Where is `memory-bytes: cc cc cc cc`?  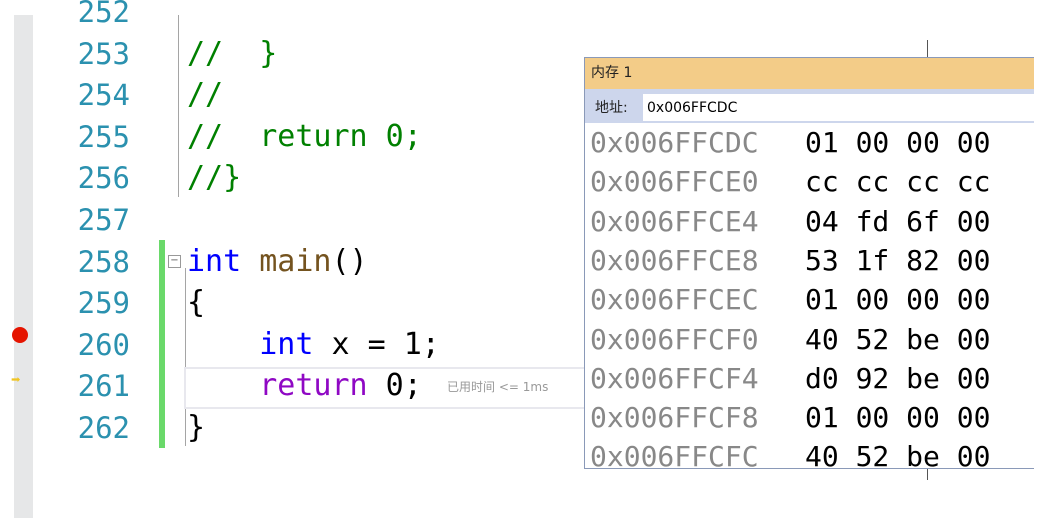 memory-bytes: cc cc cc cc is located at coordinates (897, 182).